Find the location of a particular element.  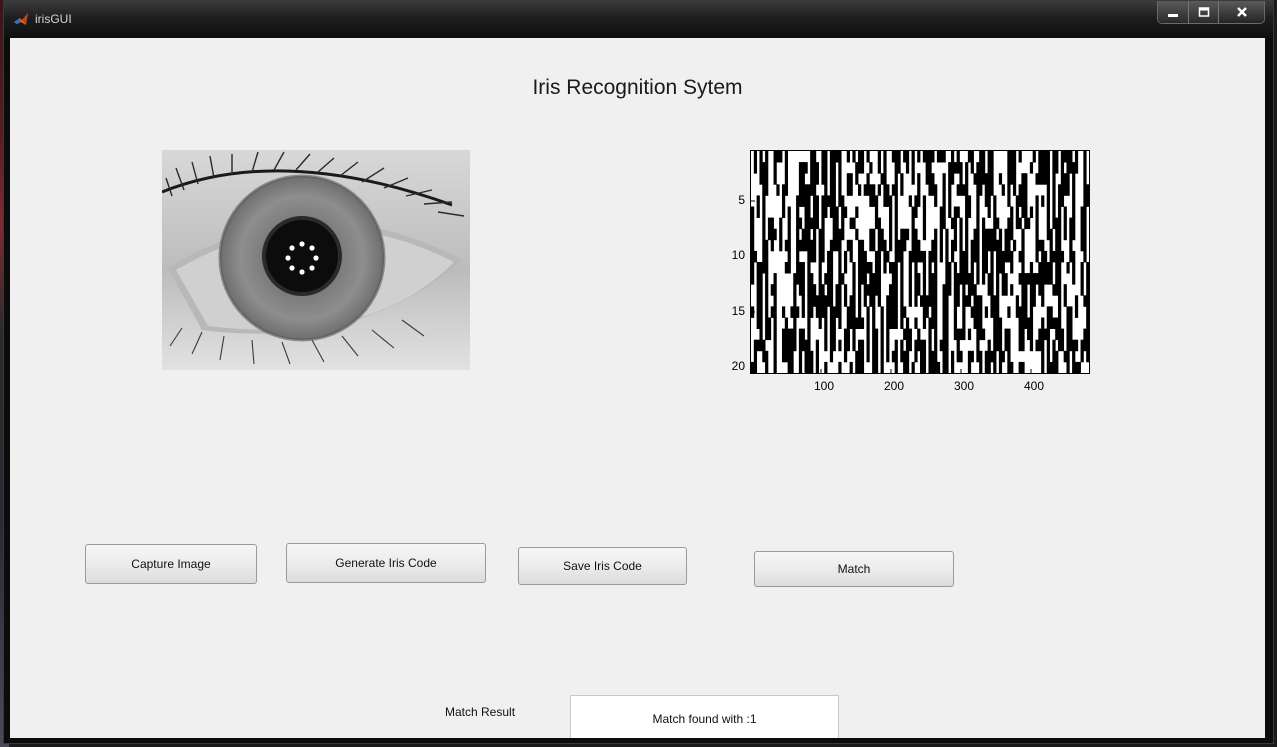

match-result-label: Match Result is located at coordinates (480, 712).